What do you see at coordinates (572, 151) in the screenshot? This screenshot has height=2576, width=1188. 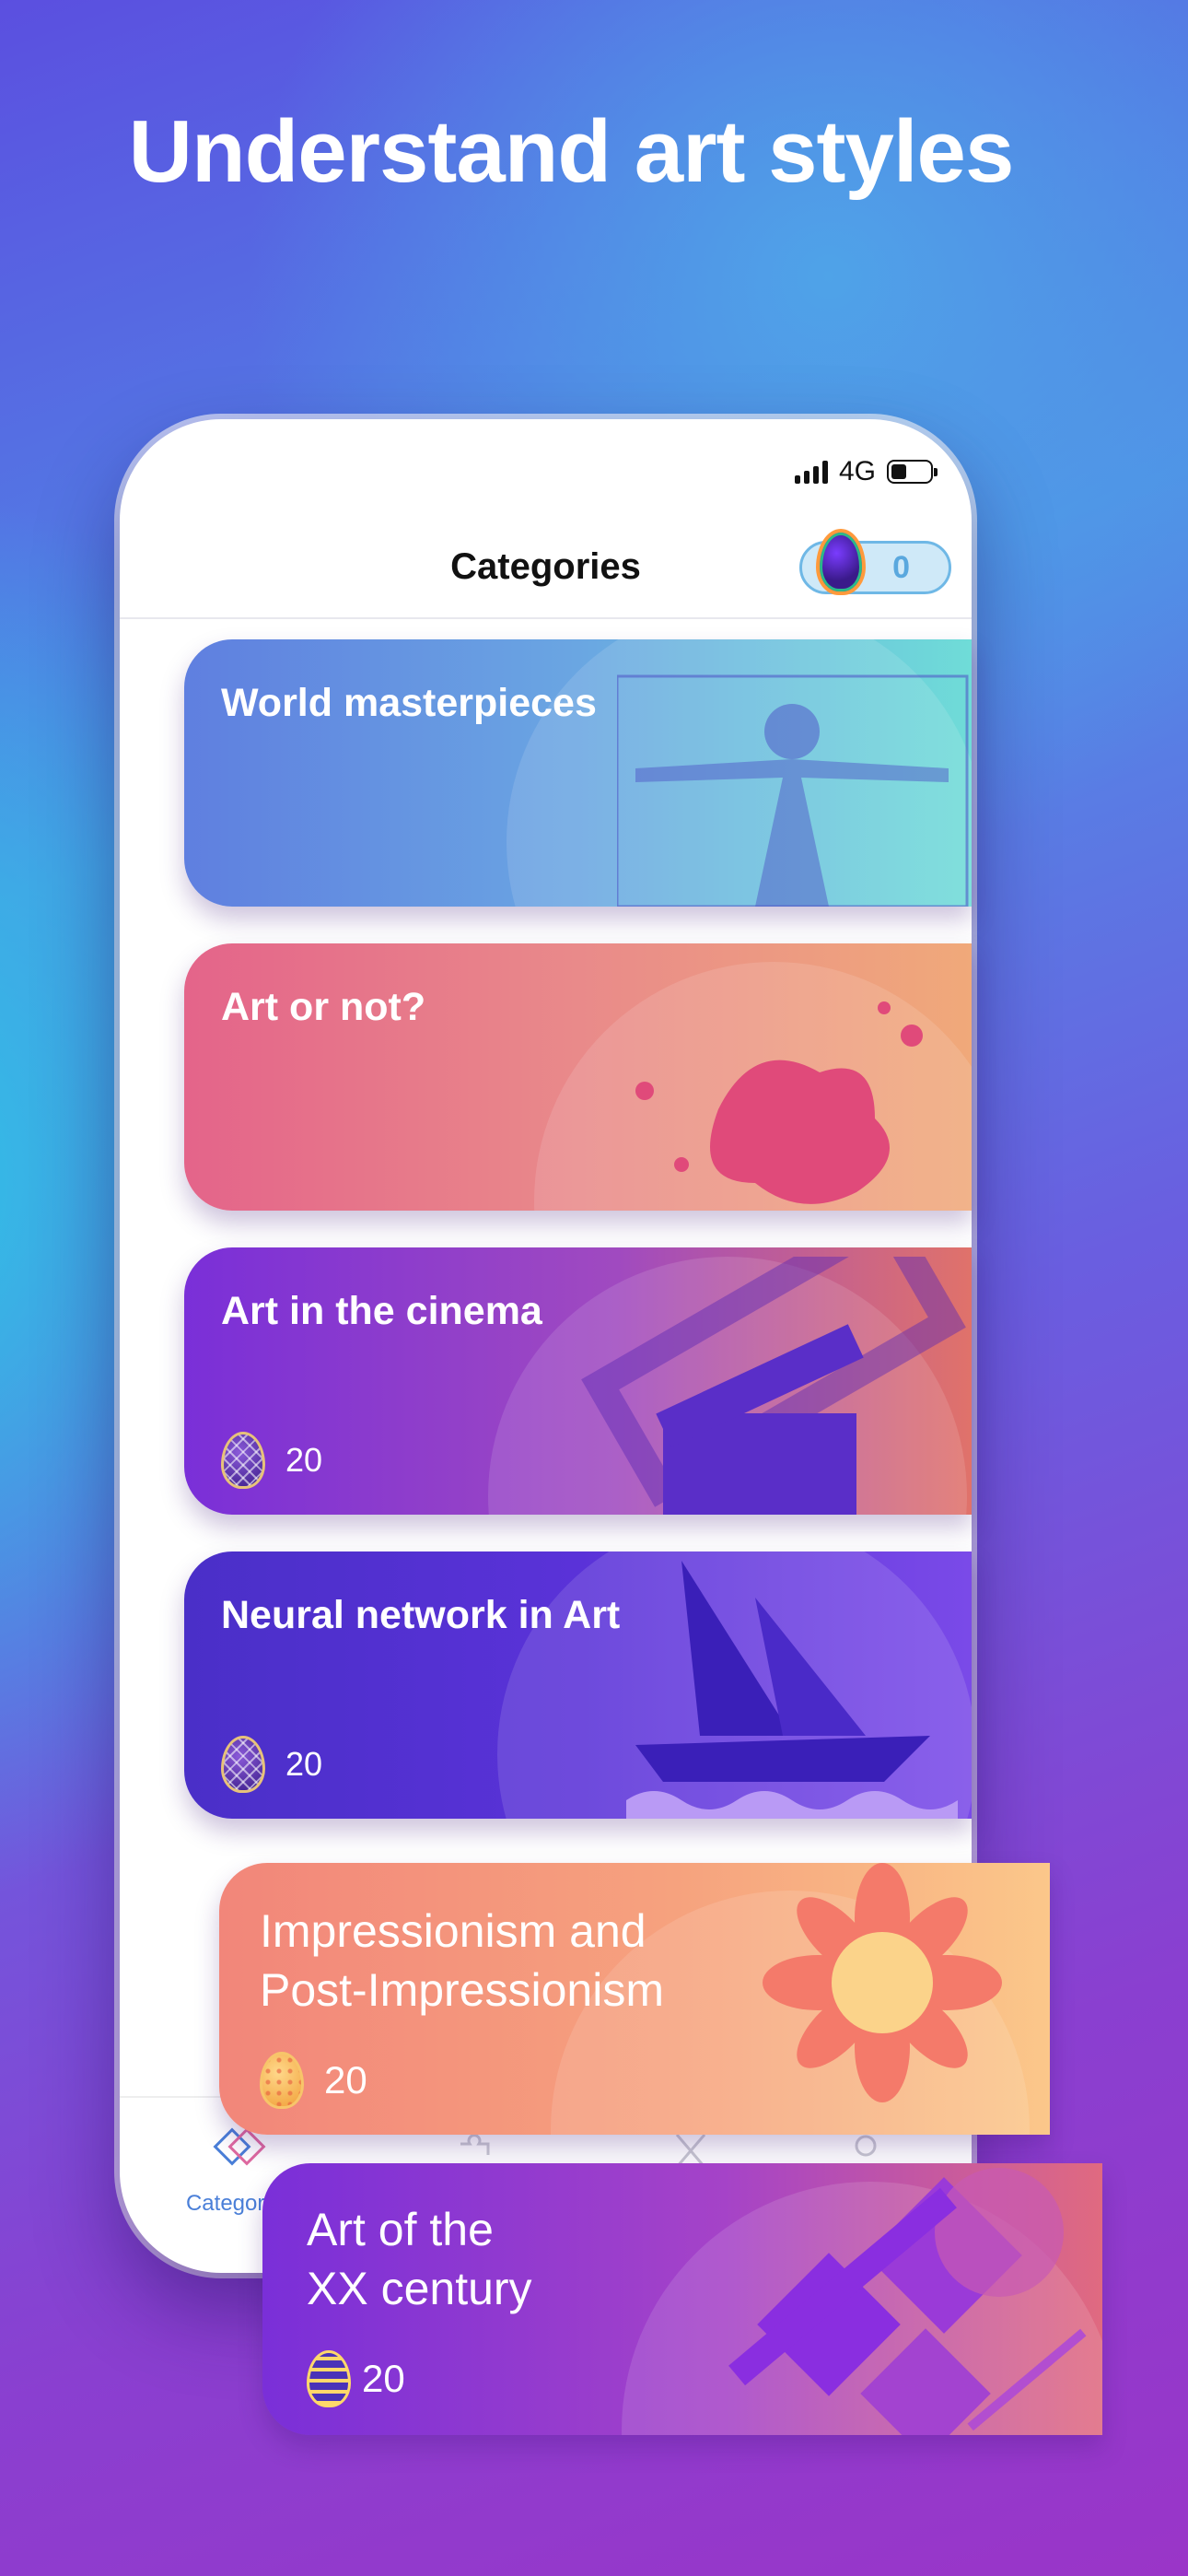 I see `headline: Understand art styles` at bounding box center [572, 151].